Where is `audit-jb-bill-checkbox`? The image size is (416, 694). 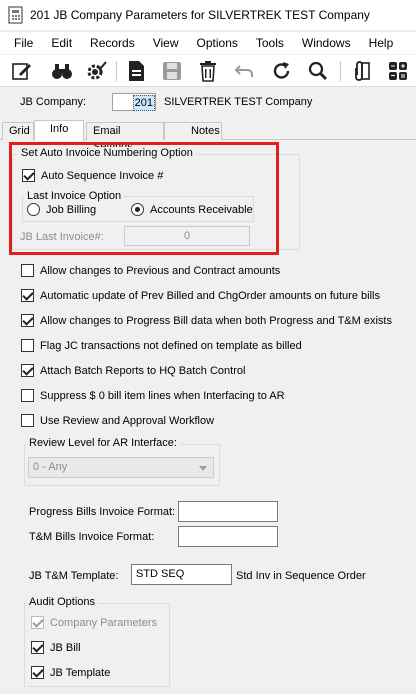 audit-jb-bill-checkbox is located at coordinates (37, 647).